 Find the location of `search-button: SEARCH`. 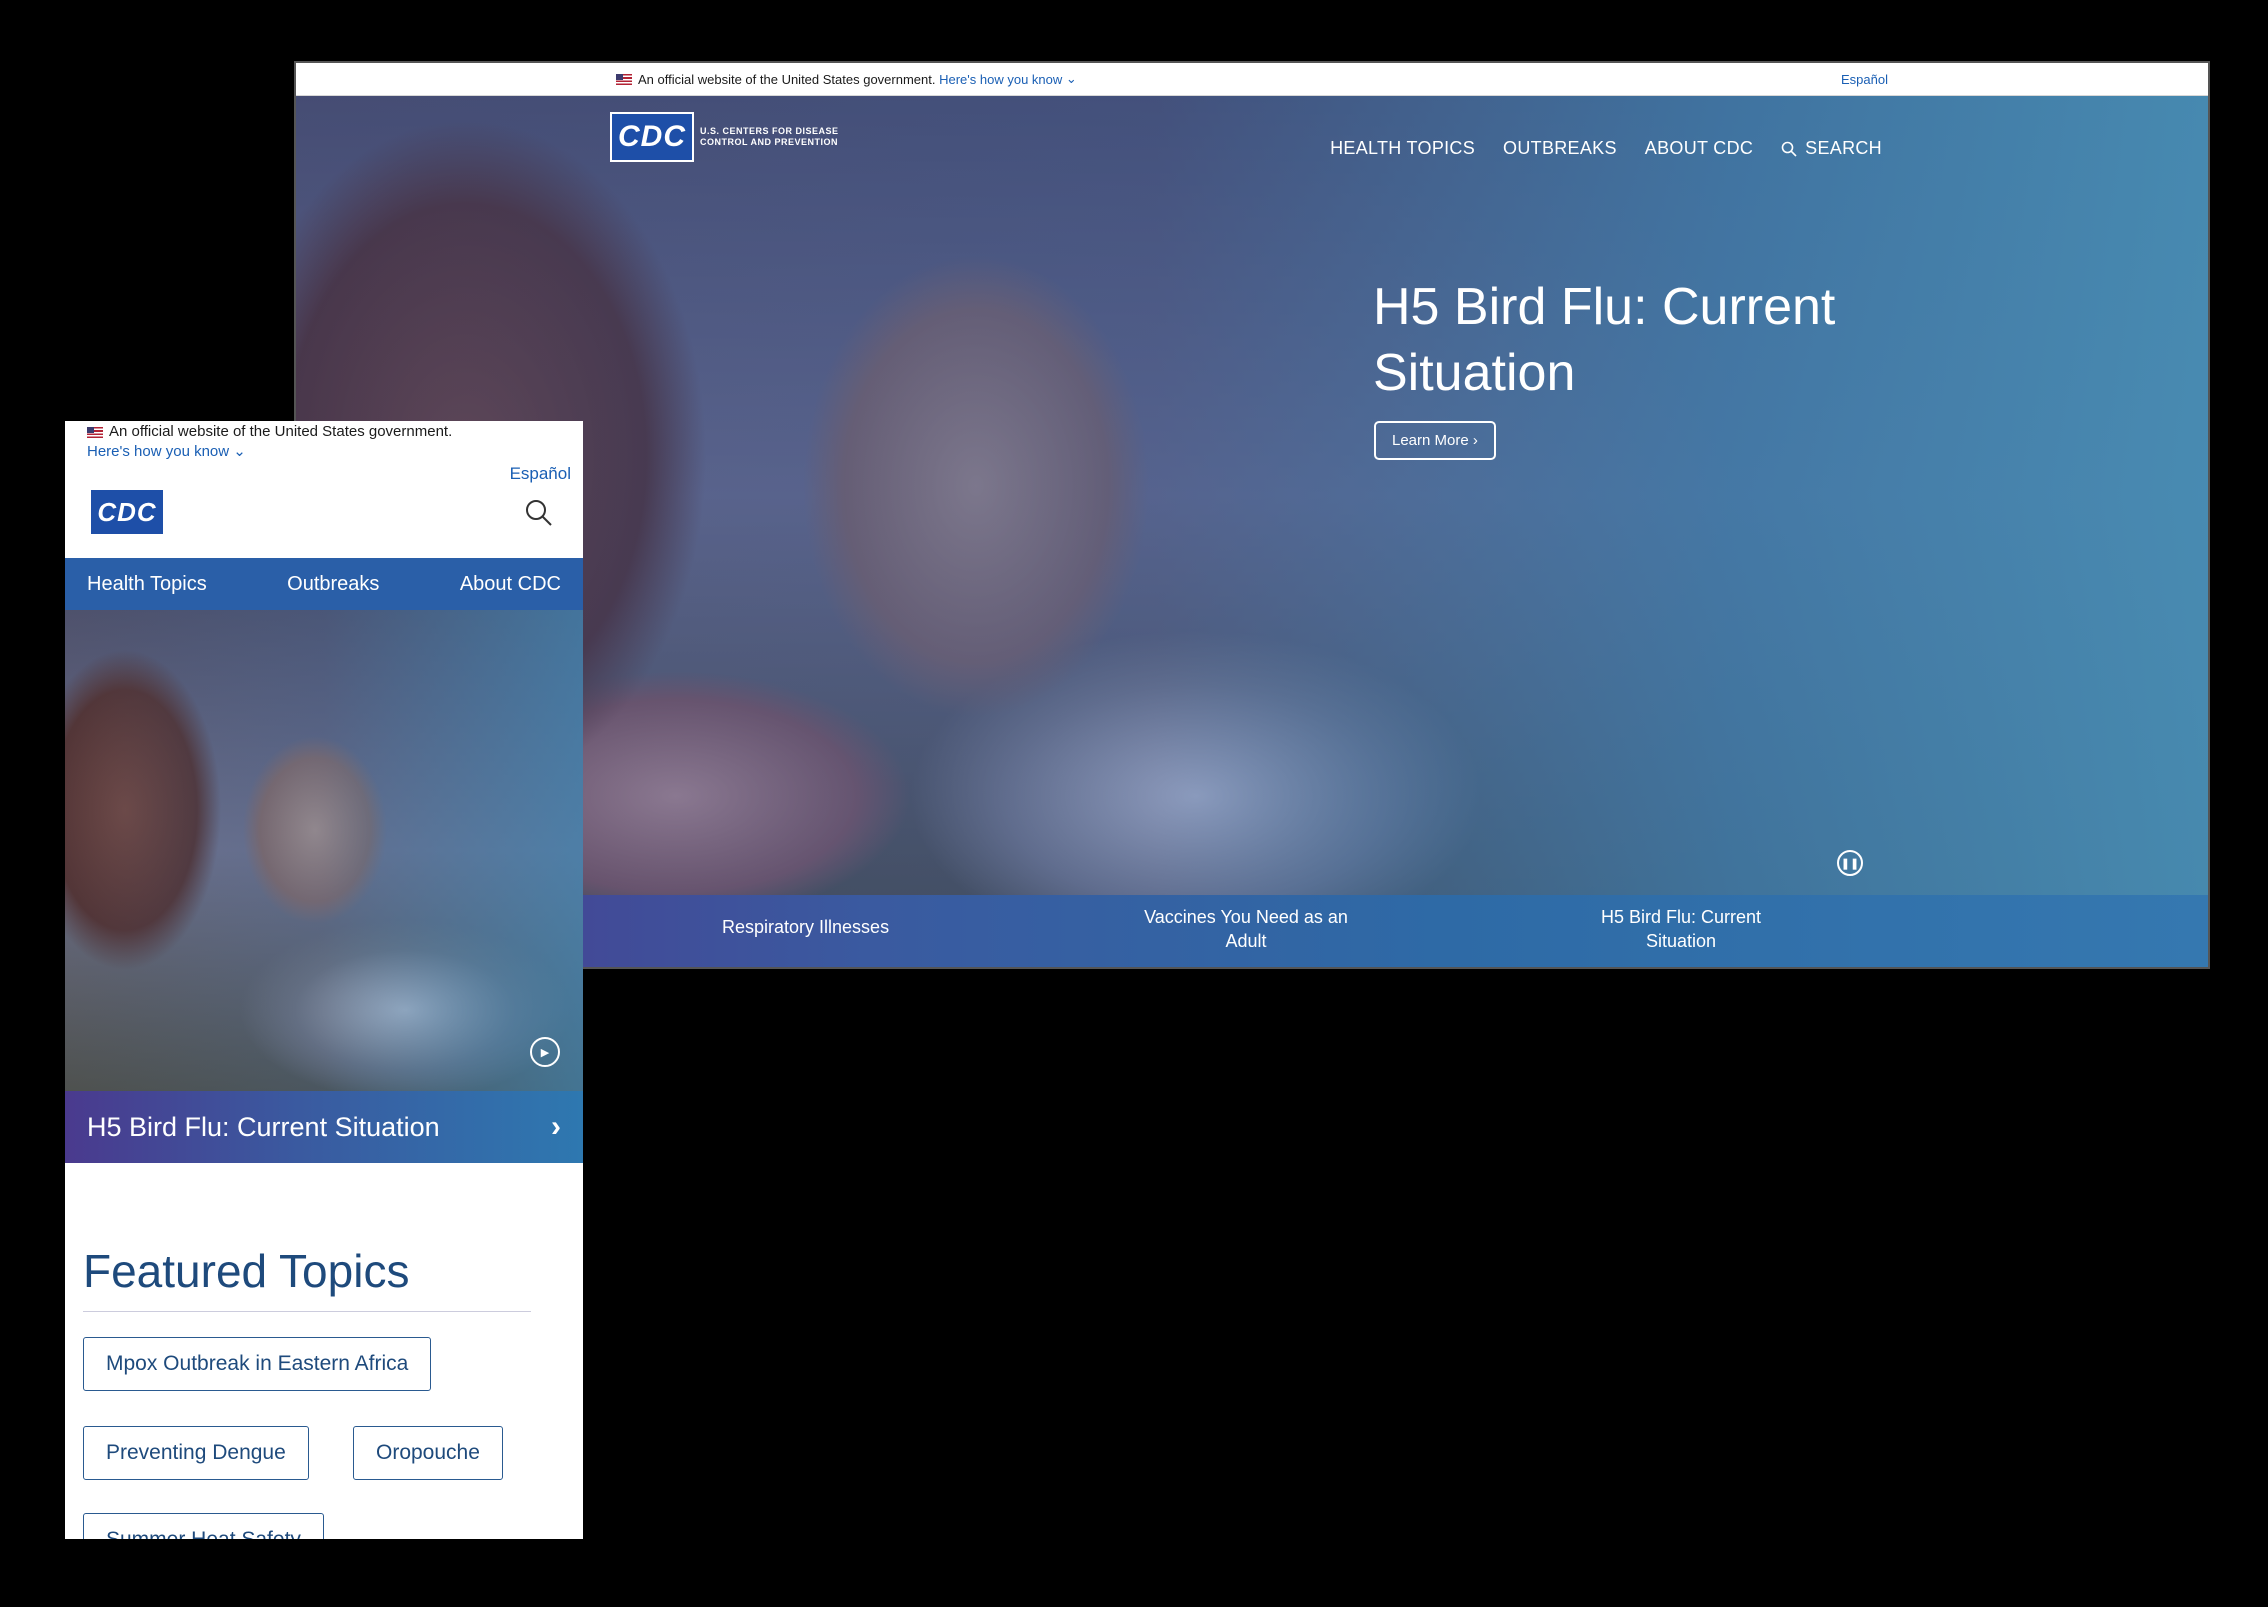

search-button: SEARCH is located at coordinates (1831, 148).